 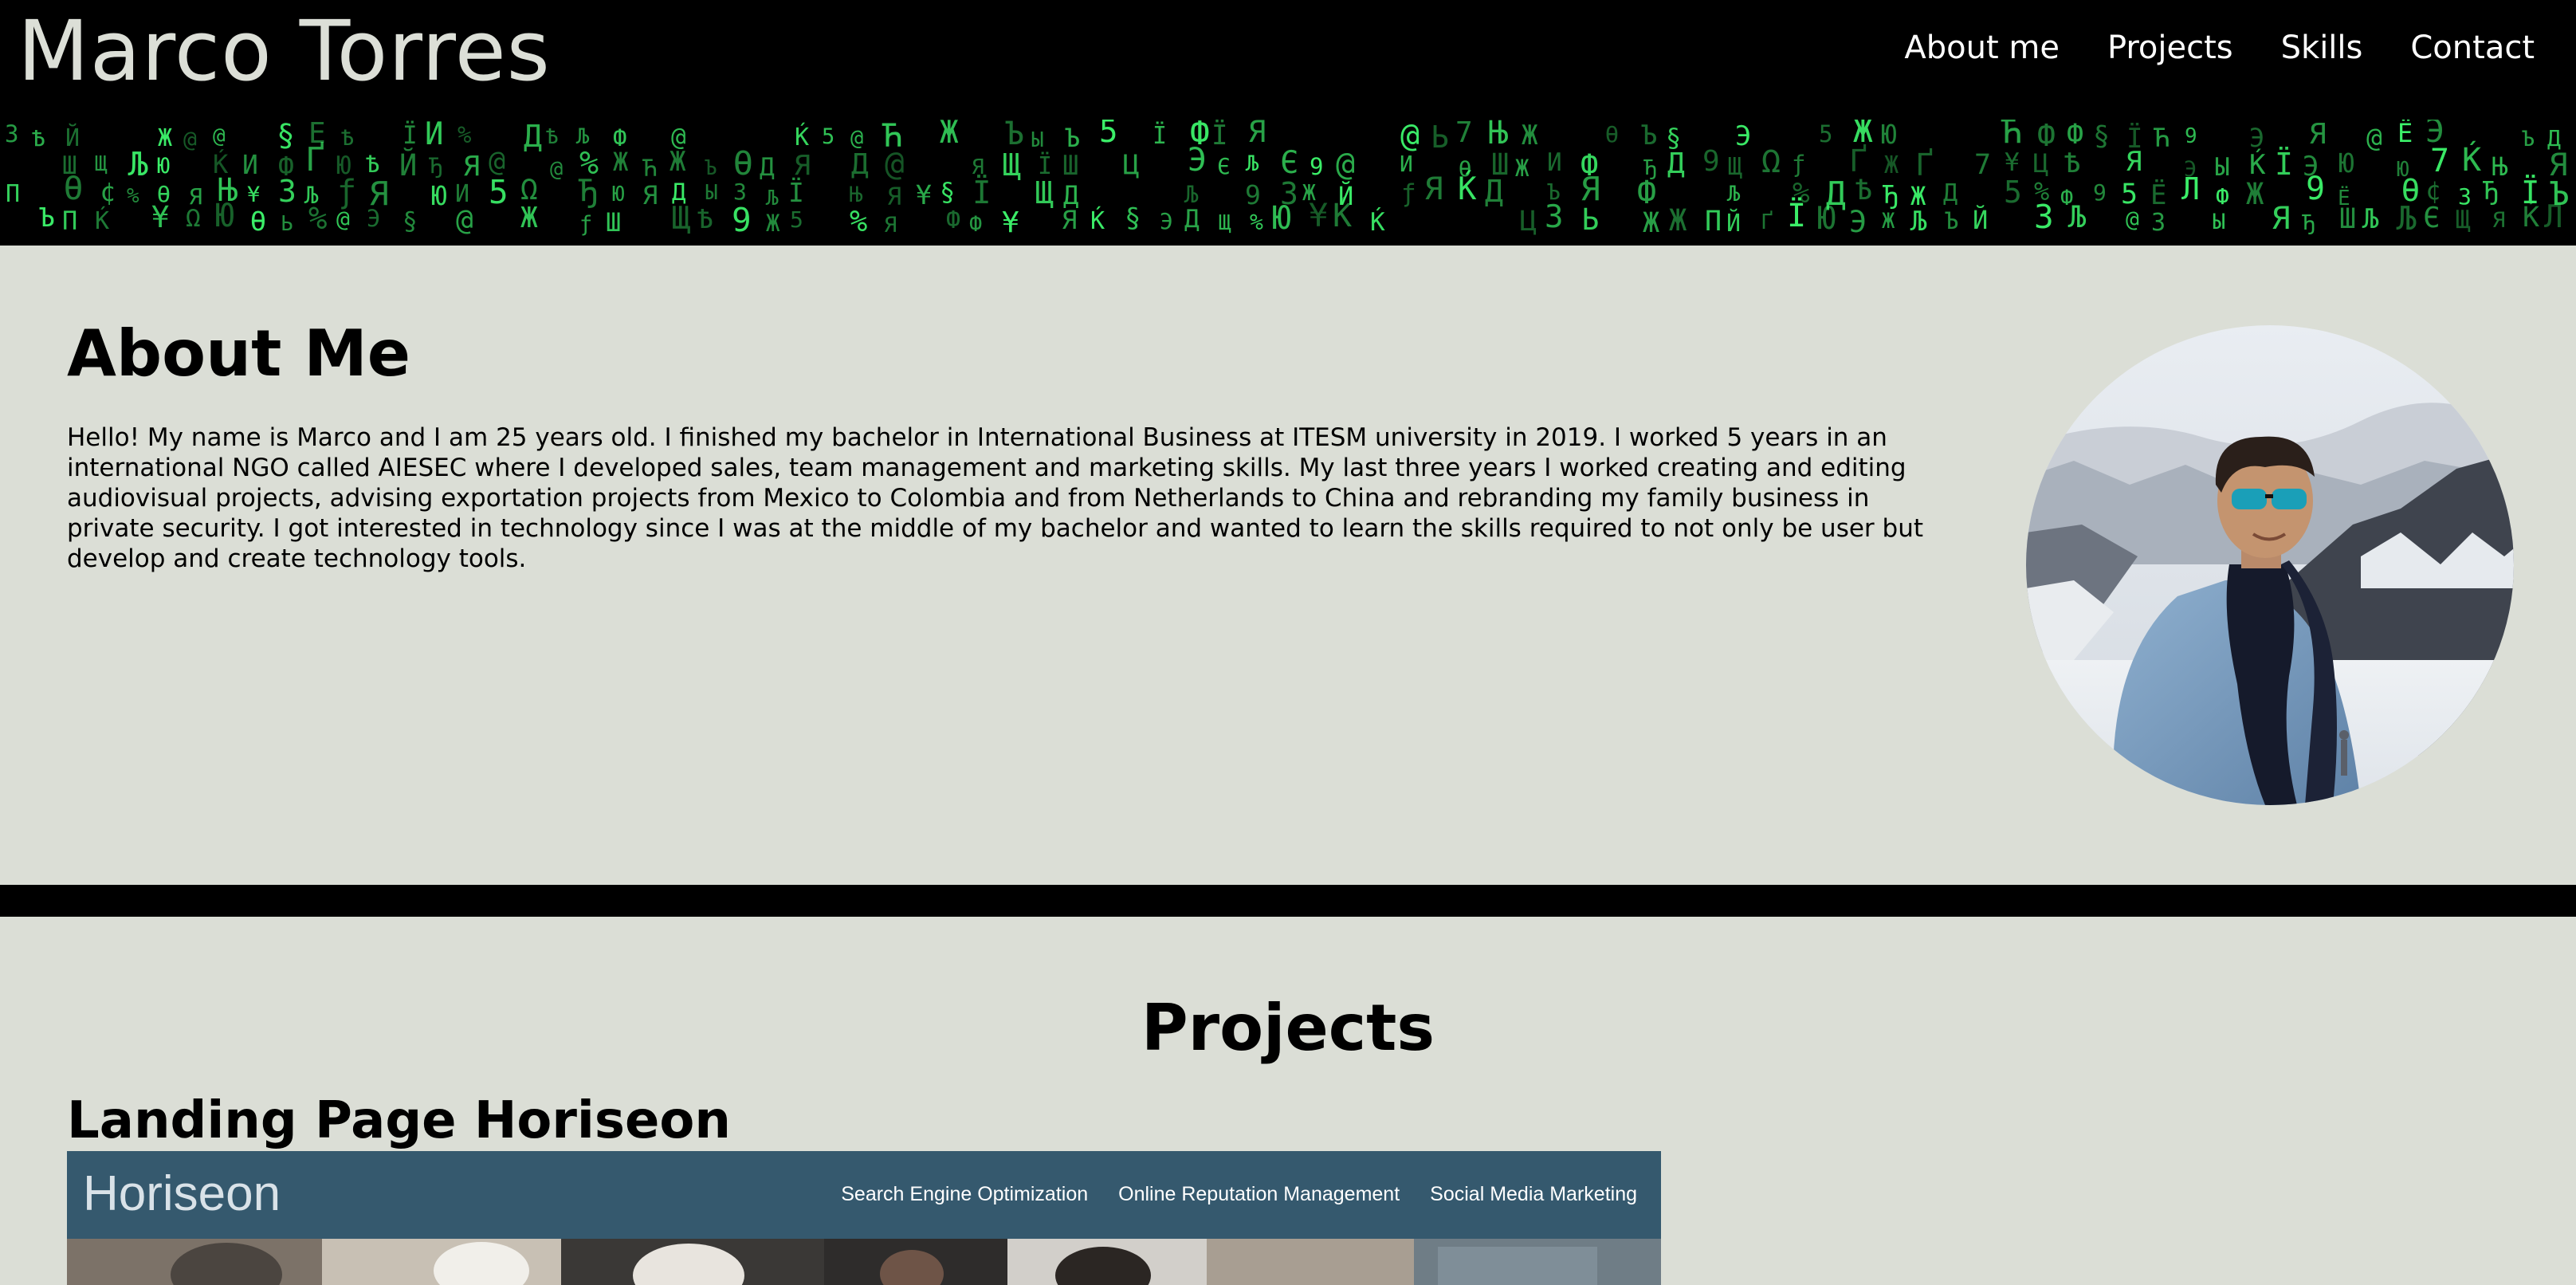 I want to click on nav-link-projects: Projects, so click(x=2170, y=48).